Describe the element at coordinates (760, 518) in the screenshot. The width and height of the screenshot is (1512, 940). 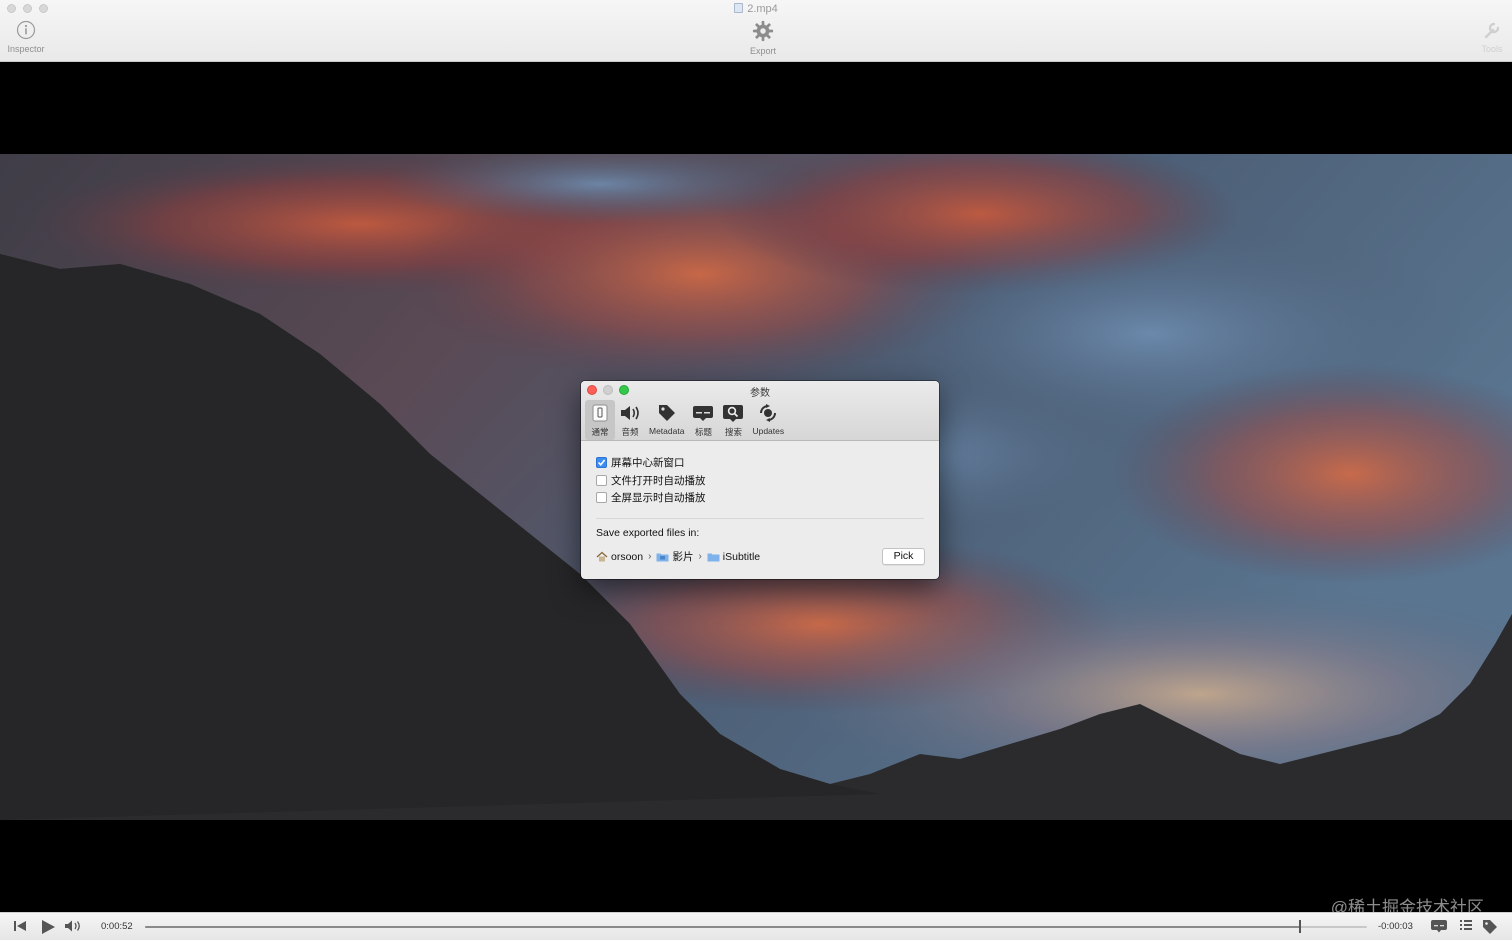
I see `divider` at that location.